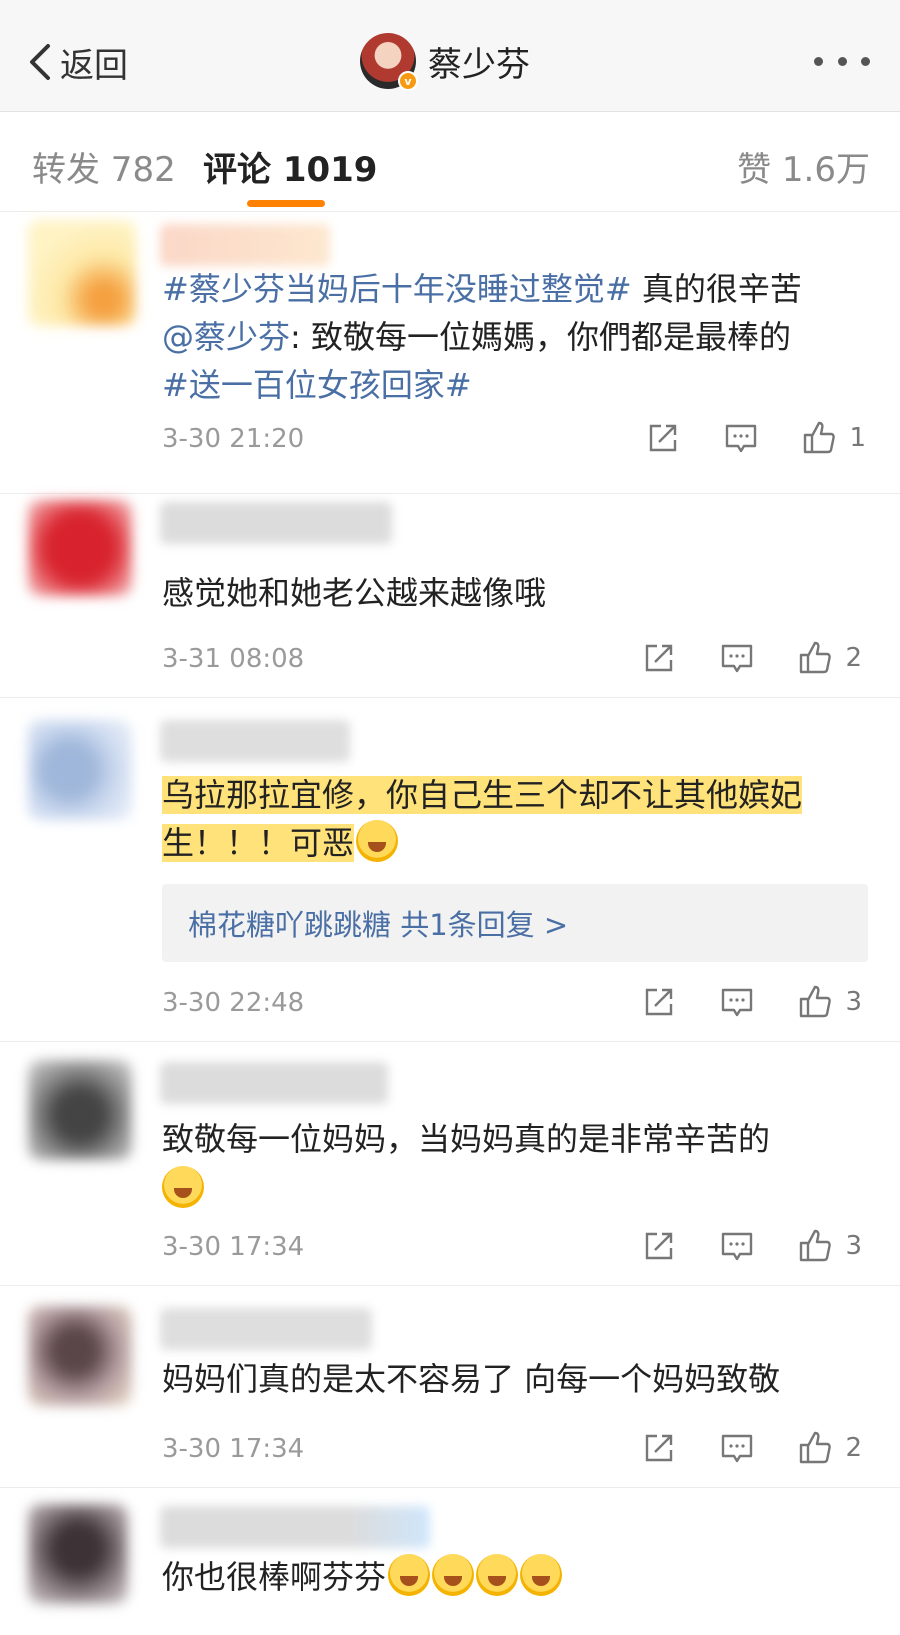  I want to click on comment-item: 你也很棒啊芬芬, so click(450, 1561).